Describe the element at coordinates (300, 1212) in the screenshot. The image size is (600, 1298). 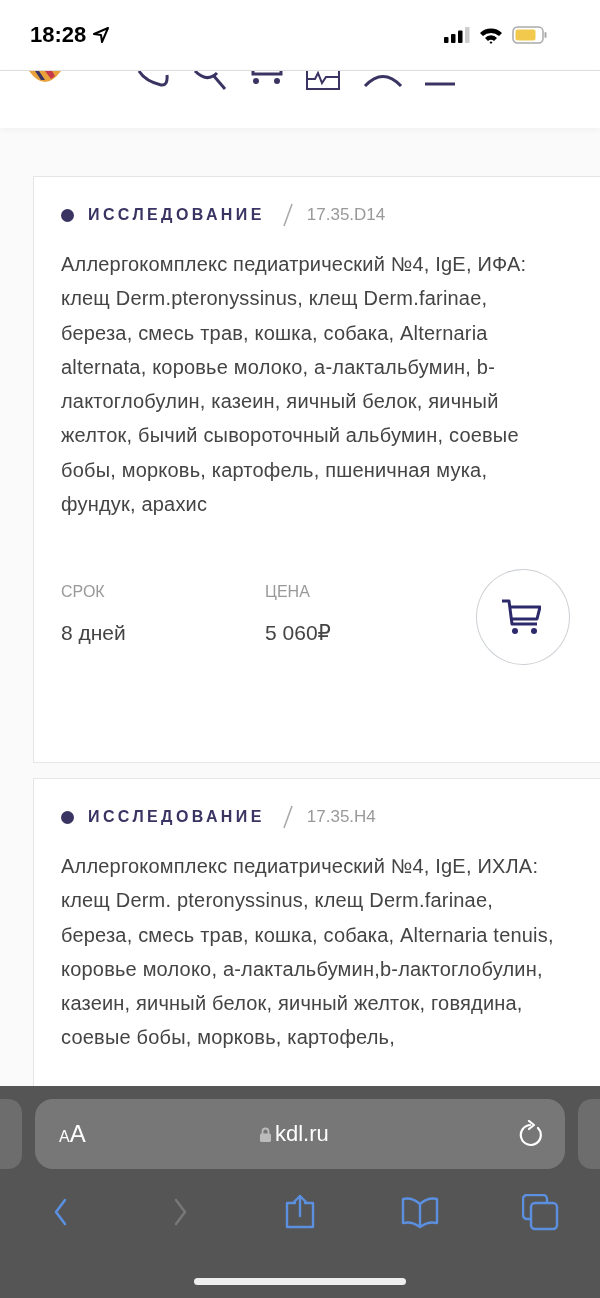
I see `share-icon` at that location.